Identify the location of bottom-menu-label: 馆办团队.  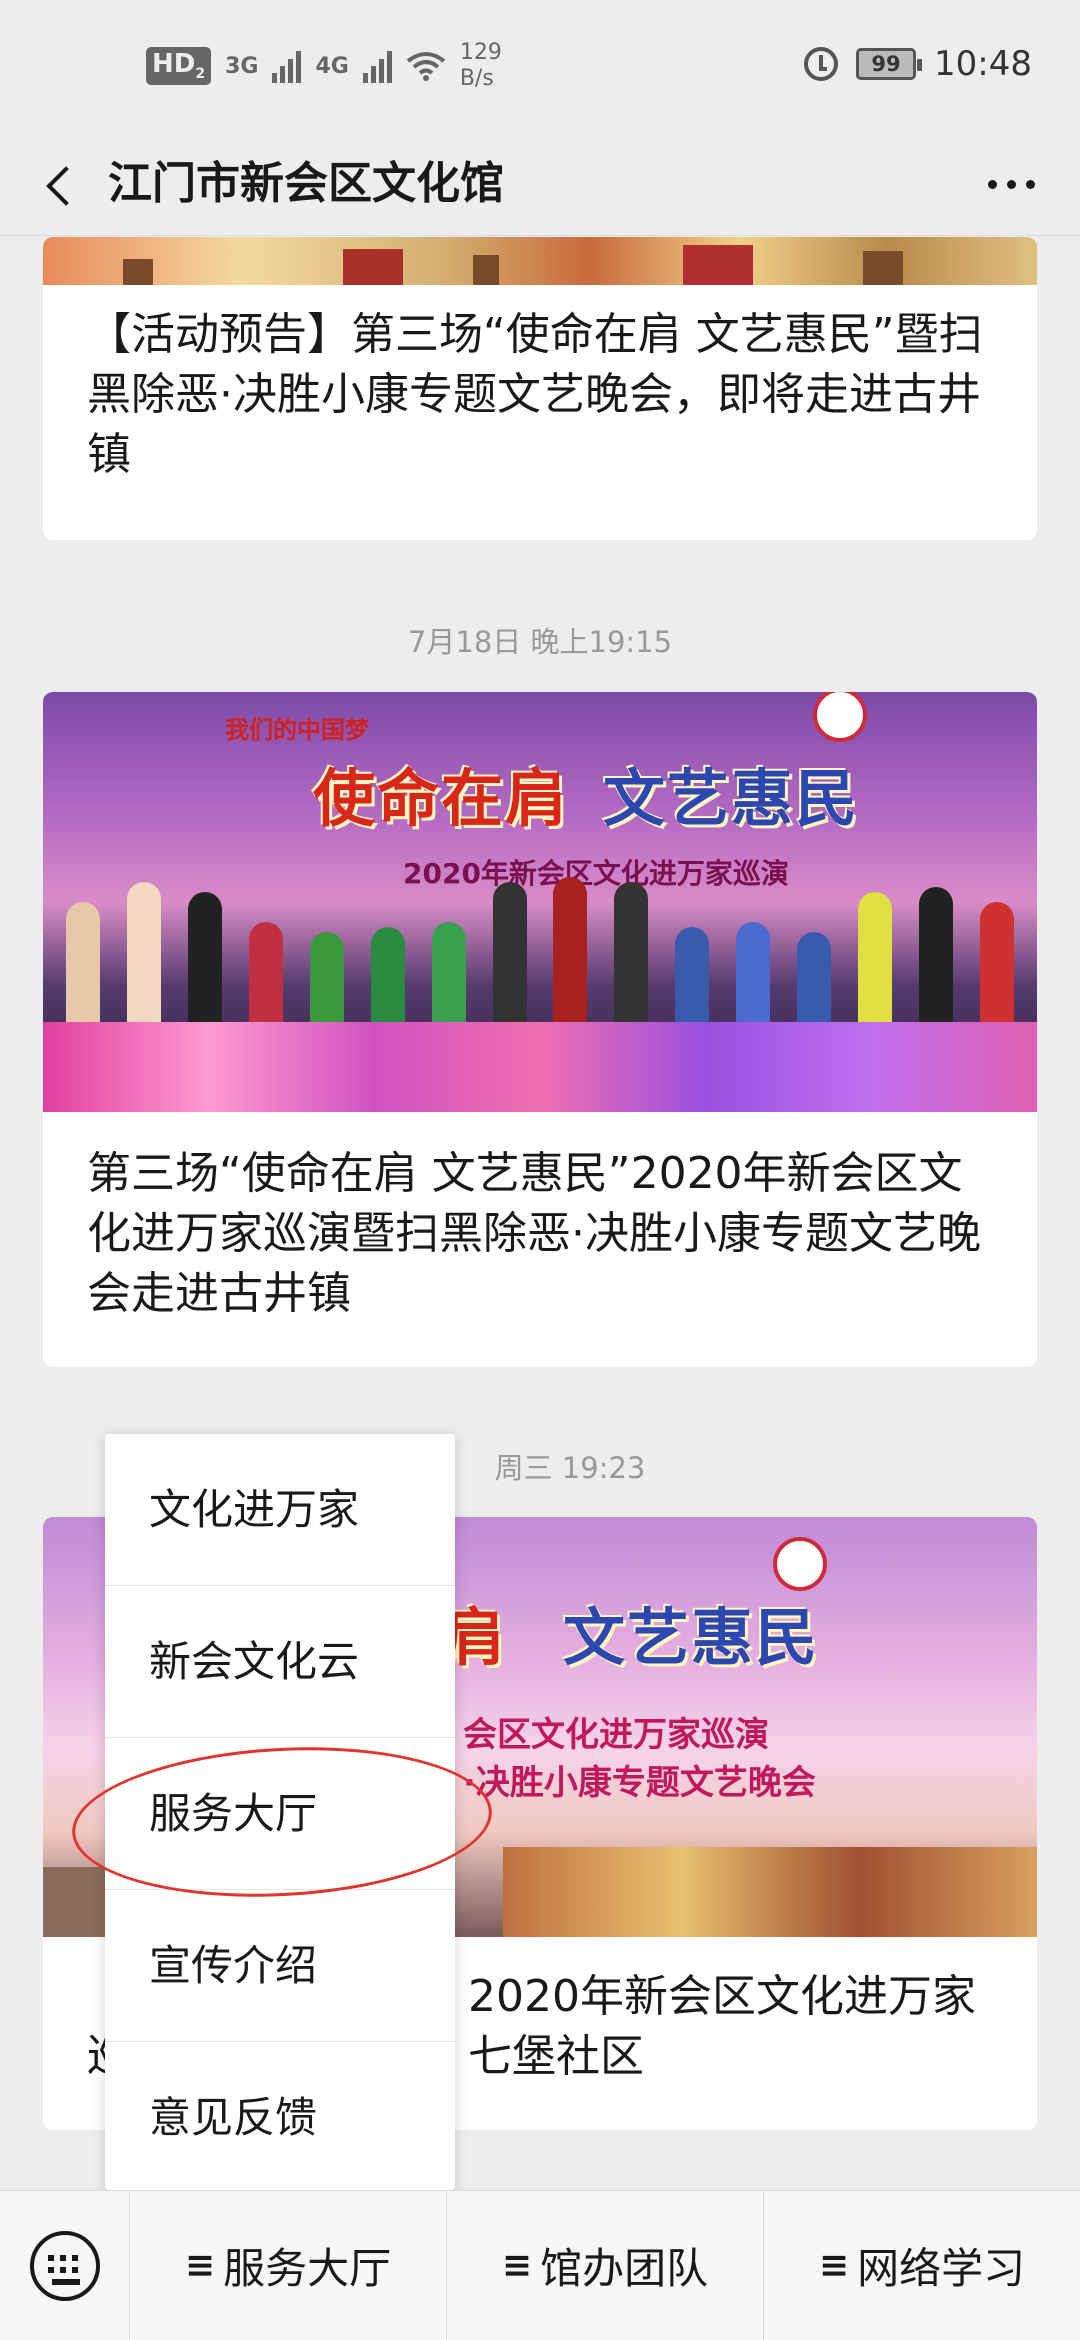
(624, 2268).